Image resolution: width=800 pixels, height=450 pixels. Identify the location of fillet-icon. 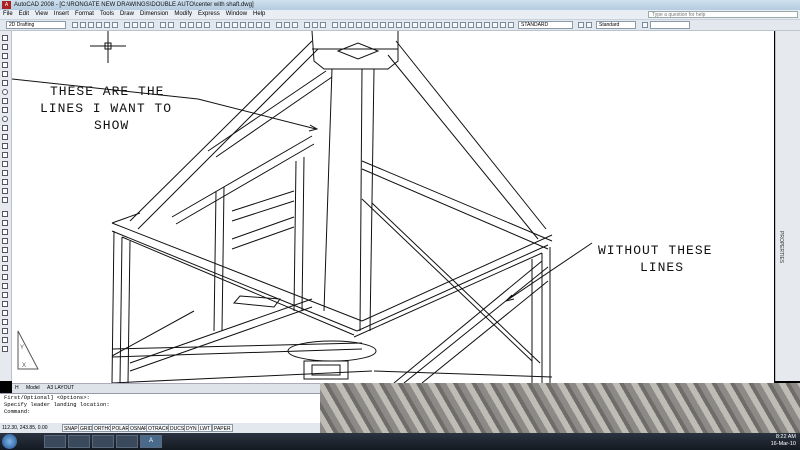
(5, 340).